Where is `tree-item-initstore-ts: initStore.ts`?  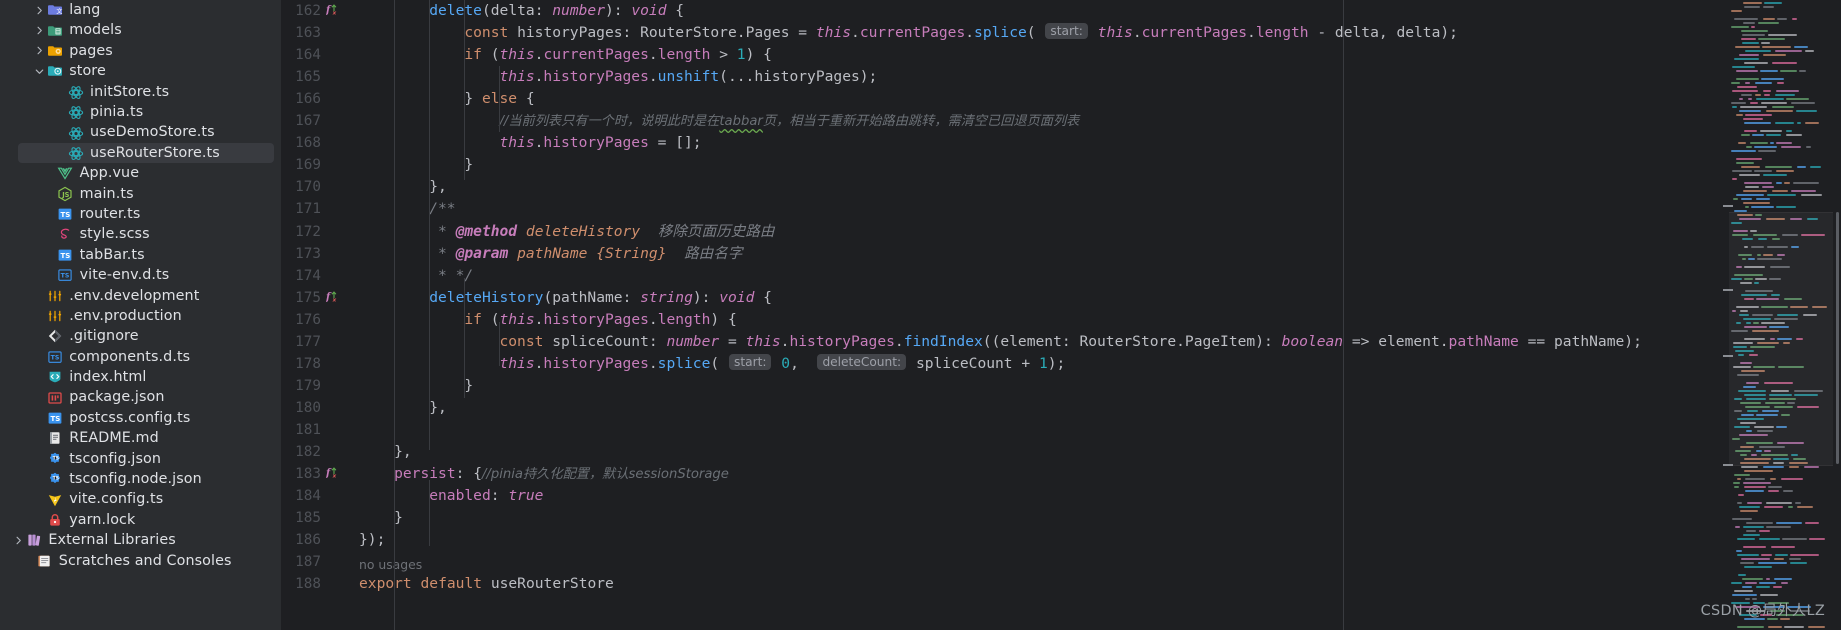 tree-item-initstore-ts: initStore.ts is located at coordinates (140, 92).